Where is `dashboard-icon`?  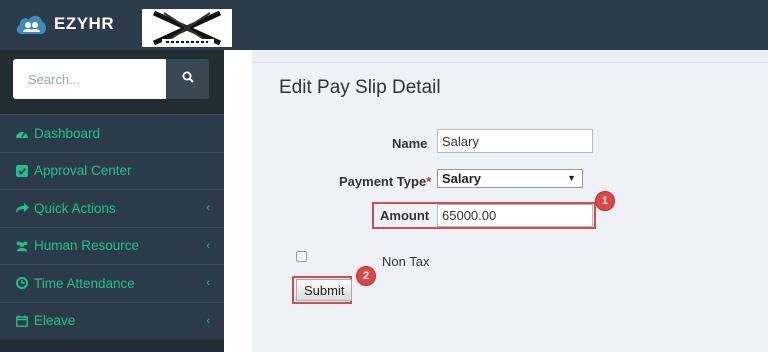 dashboard-icon is located at coordinates (22, 133).